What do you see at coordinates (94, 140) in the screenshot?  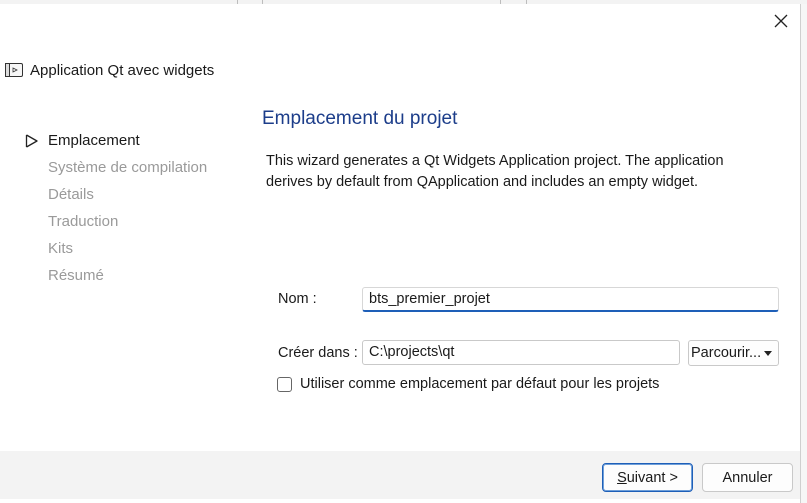 I see `step-label: Emplacement` at bounding box center [94, 140].